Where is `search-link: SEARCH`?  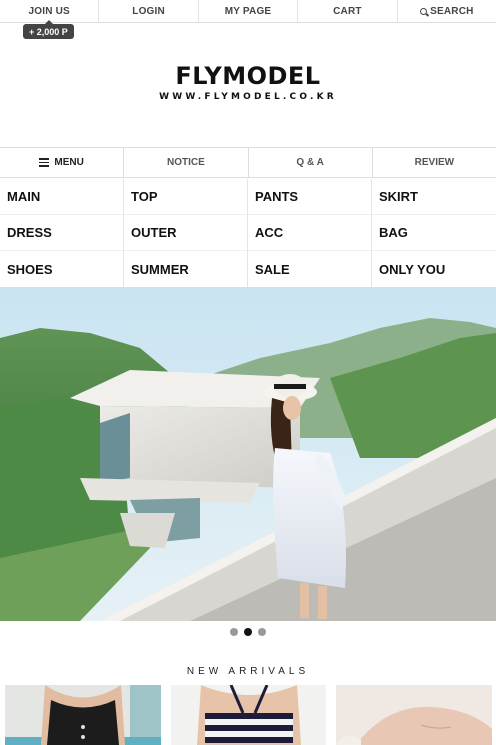 search-link: SEARCH is located at coordinates (447, 11).